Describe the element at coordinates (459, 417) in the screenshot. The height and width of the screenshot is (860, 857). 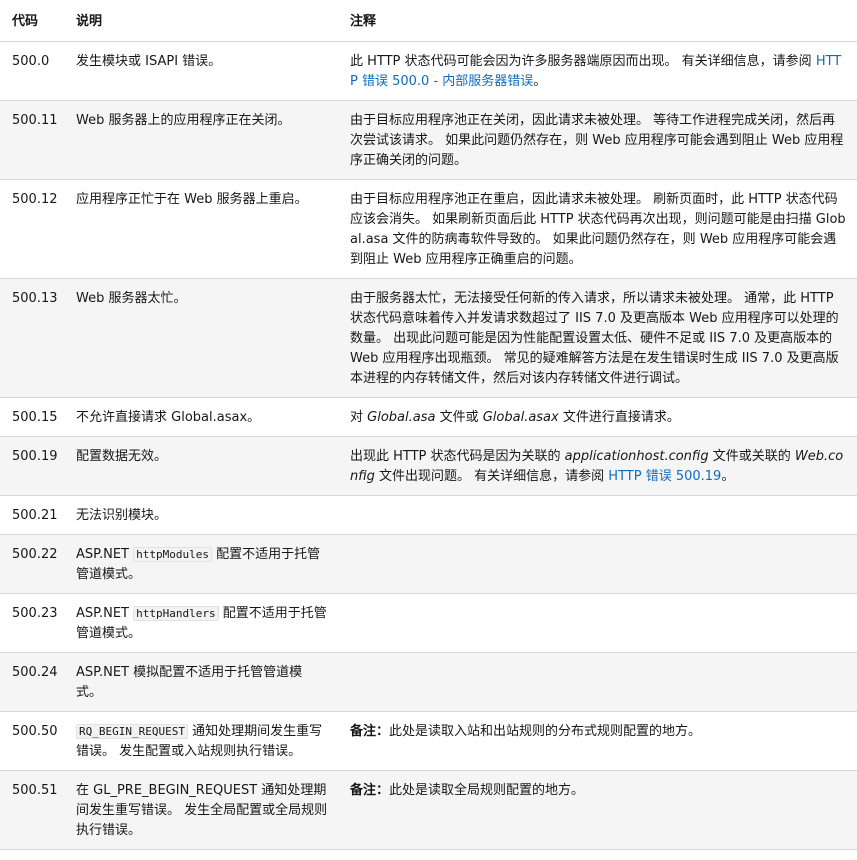
I see `notes-text: 文件或` at that location.